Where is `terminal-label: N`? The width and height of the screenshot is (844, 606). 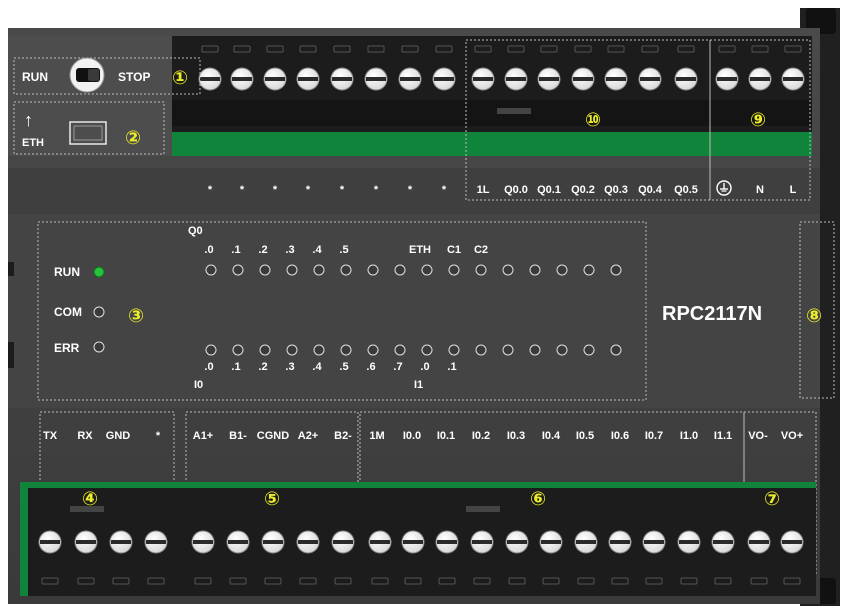
terminal-label: N is located at coordinates (760, 190).